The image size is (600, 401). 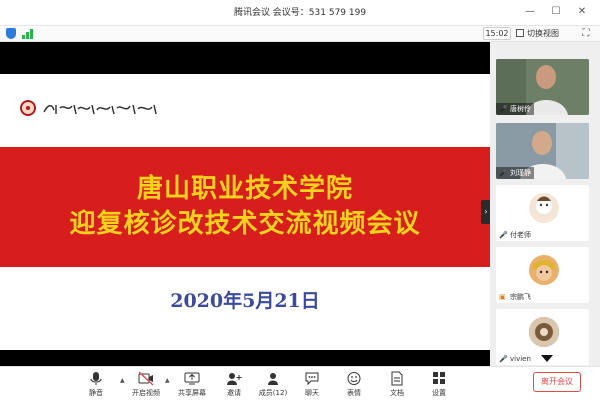 I want to click on school-seal-icon, so click(x=28, y=108).